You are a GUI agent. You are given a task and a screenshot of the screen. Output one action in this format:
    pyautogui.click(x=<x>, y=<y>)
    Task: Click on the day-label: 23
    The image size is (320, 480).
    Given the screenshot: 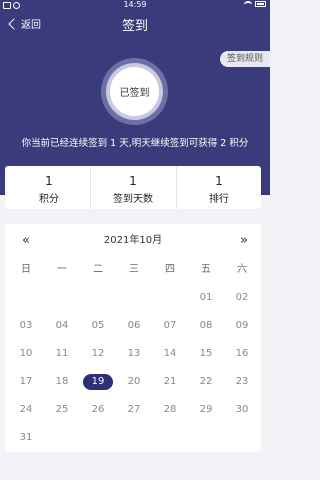 What is the action you would take?
    pyautogui.click(x=242, y=381)
    